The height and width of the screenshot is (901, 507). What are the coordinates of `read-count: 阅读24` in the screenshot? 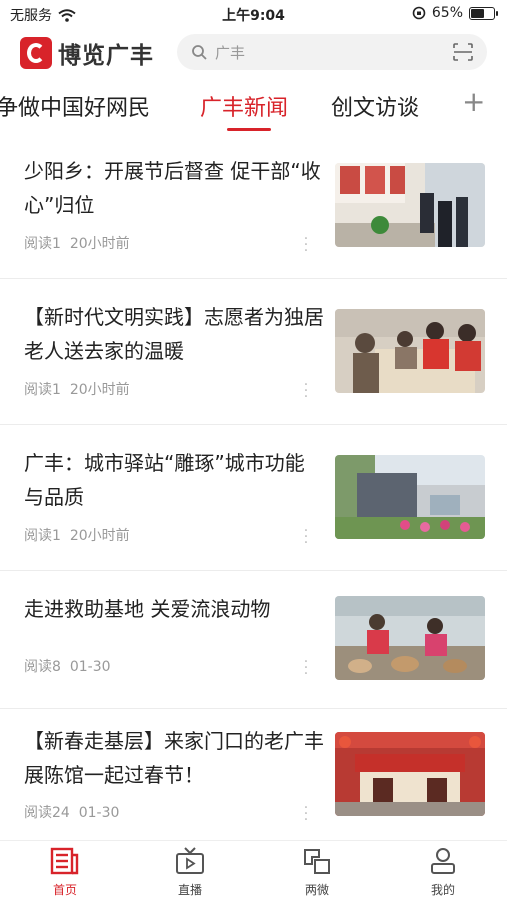 It's located at (47, 813).